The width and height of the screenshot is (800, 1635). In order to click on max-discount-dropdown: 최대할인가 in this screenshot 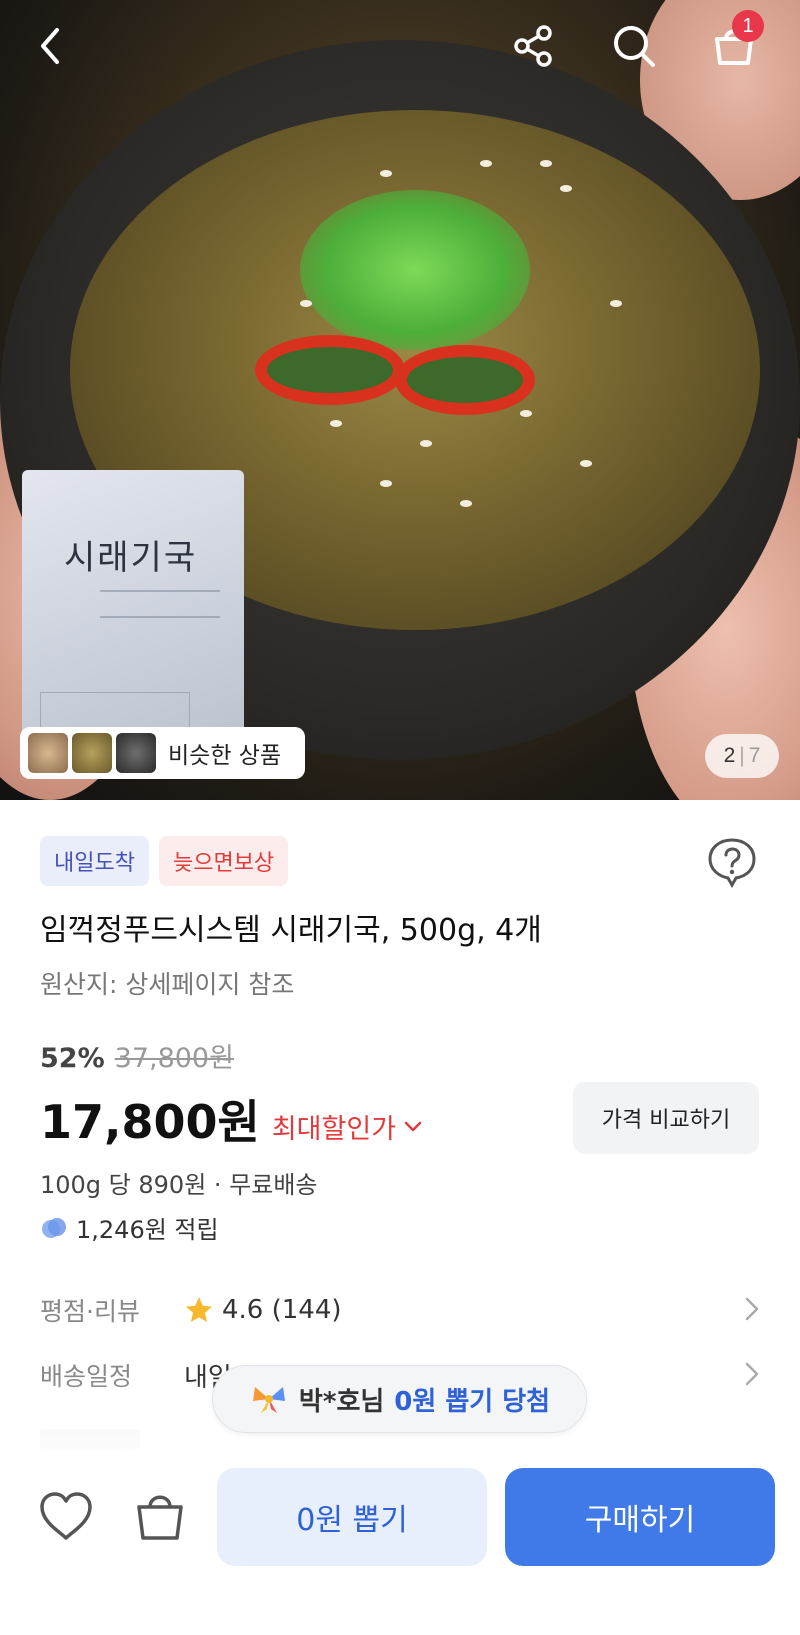, I will do `click(347, 1126)`.